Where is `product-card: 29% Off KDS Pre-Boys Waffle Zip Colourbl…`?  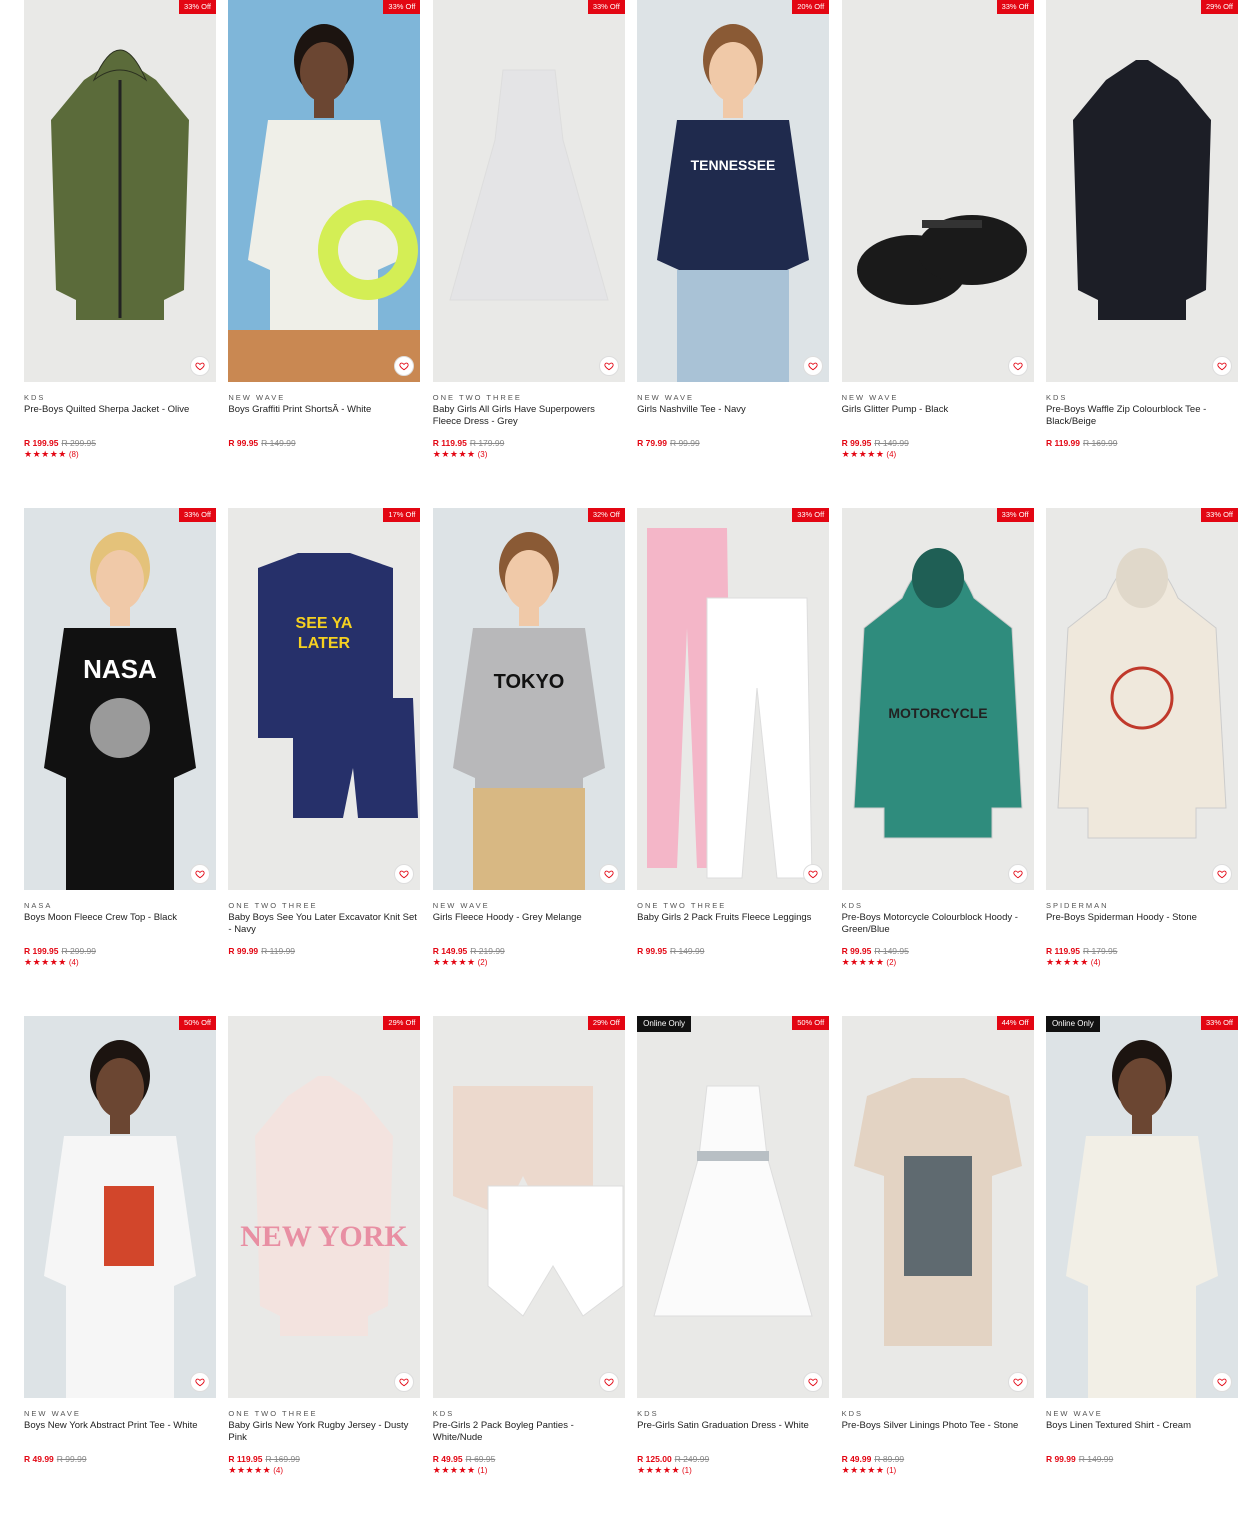 product-card: 29% Off KDS Pre-Boys Waffle Zip Colourbl… is located at coordinates (1141, 254).